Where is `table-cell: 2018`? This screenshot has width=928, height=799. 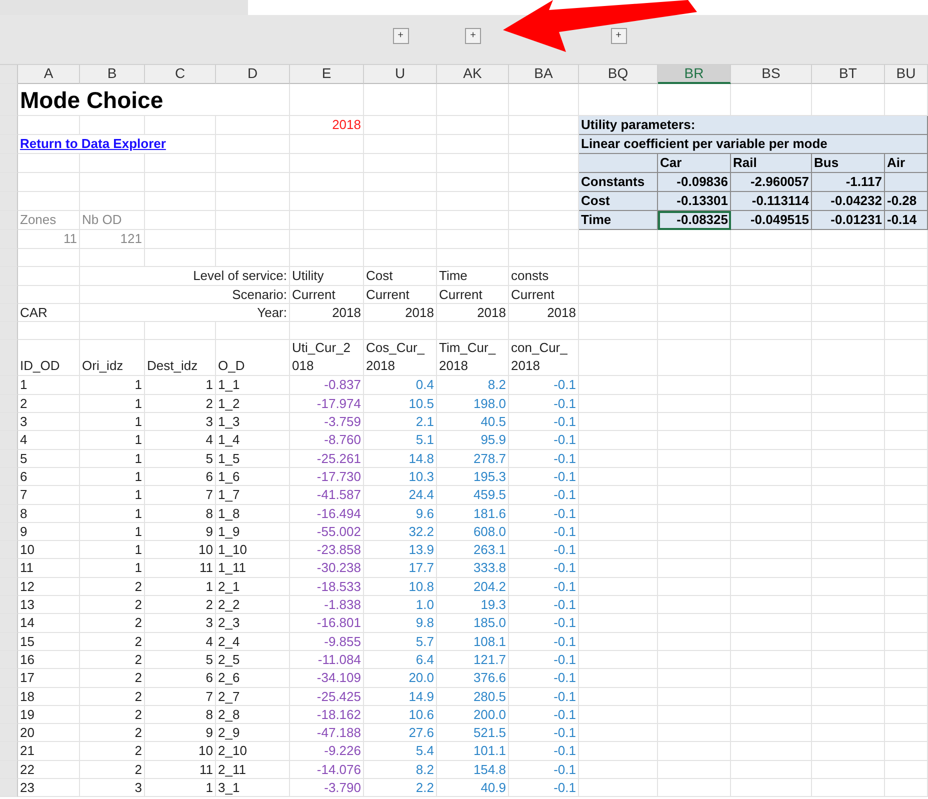
table-cell: 2018 is located at coordinates (544, 313).